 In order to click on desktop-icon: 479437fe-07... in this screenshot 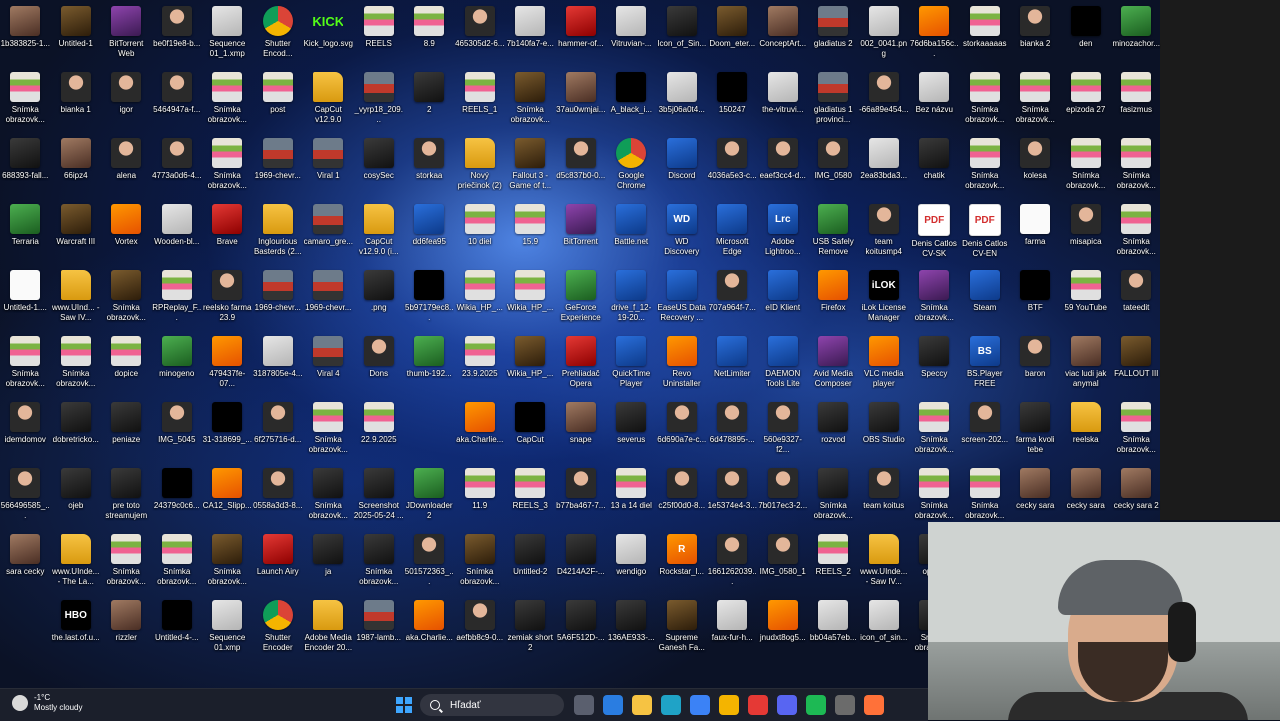, I will do `click(227, 367)`.